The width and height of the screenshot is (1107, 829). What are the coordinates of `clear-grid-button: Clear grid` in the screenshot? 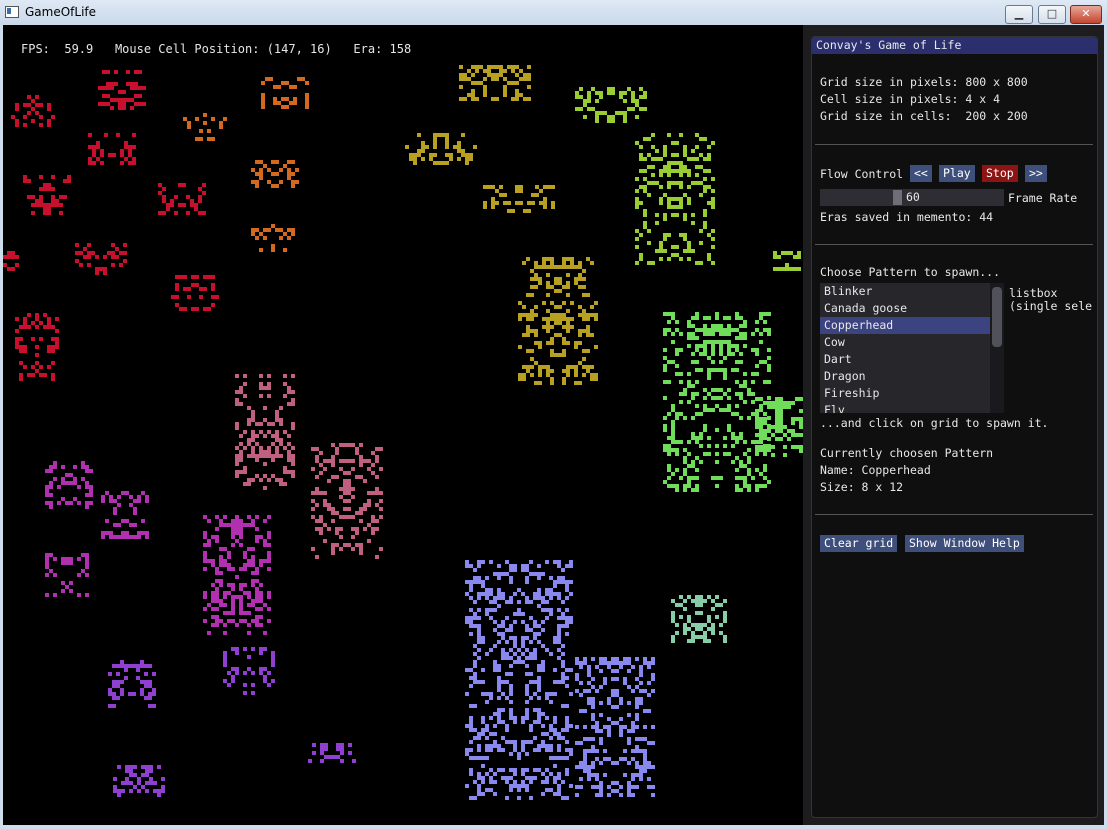 It's located at (859, 543).